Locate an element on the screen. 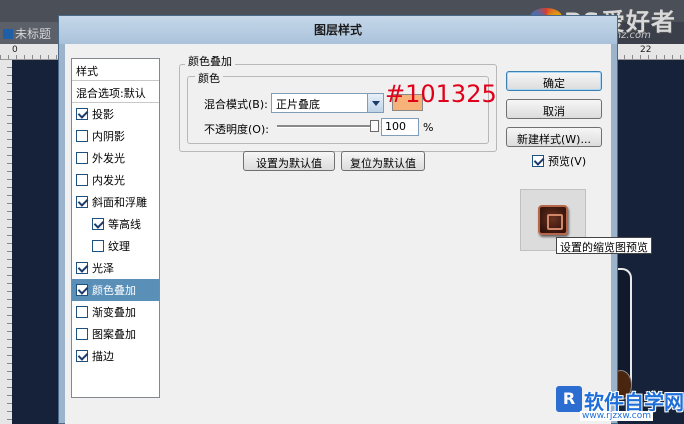  style-item: 斜面和浮雕 is located at coordinates (115, 202).